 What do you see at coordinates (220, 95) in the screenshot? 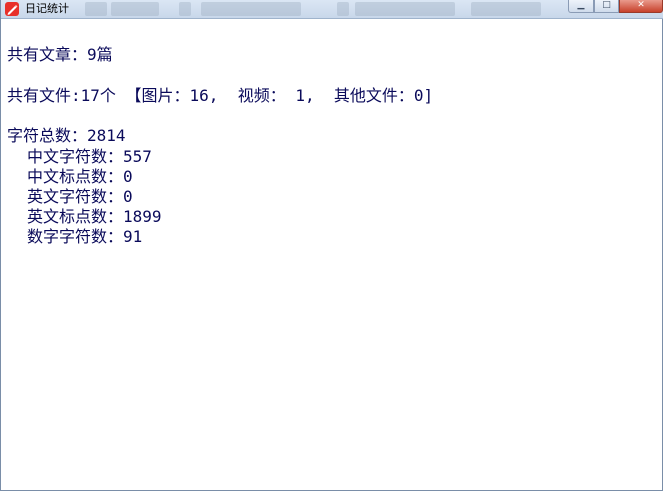
I see `file-count: 共有文件:17个 【图片：16, 视频： 1, 其他文件：0]` at bounding box center [220, 95].